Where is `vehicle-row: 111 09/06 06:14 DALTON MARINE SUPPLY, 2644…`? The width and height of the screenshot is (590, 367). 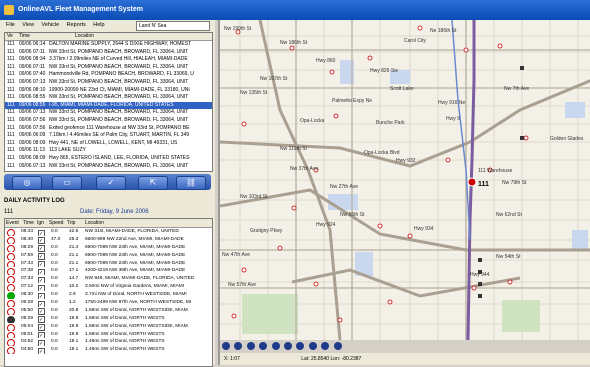 vehicle-row: 111 09/06 06:14 DALTON MARINE SUPPLY, 2644… is located at coordinates (108, 45).